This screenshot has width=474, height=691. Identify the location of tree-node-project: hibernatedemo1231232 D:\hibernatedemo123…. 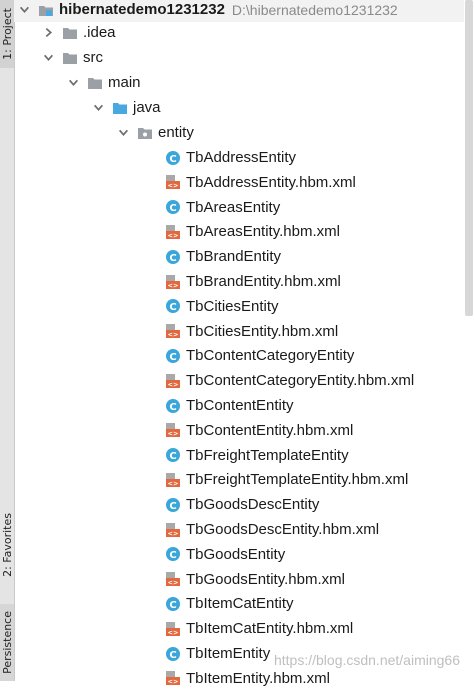
(239, 11).